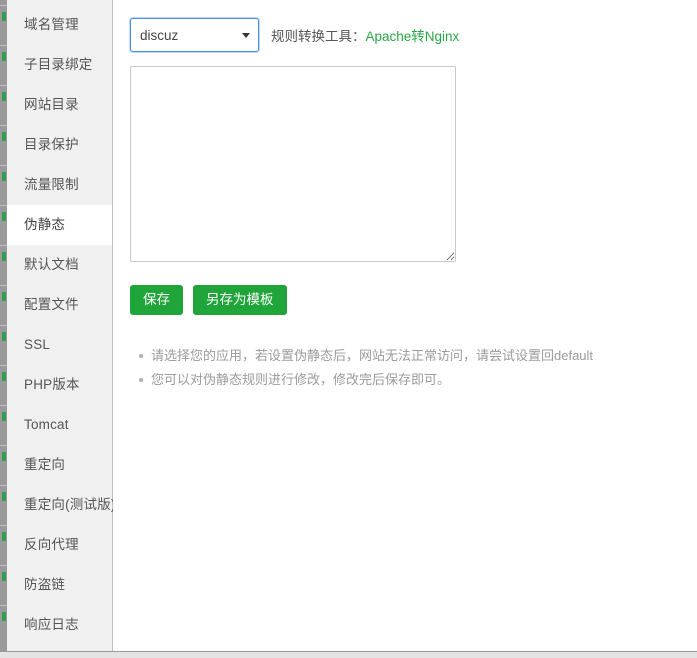  I want to click on sidebar-item-6: 默认文档, so click(59, 265).